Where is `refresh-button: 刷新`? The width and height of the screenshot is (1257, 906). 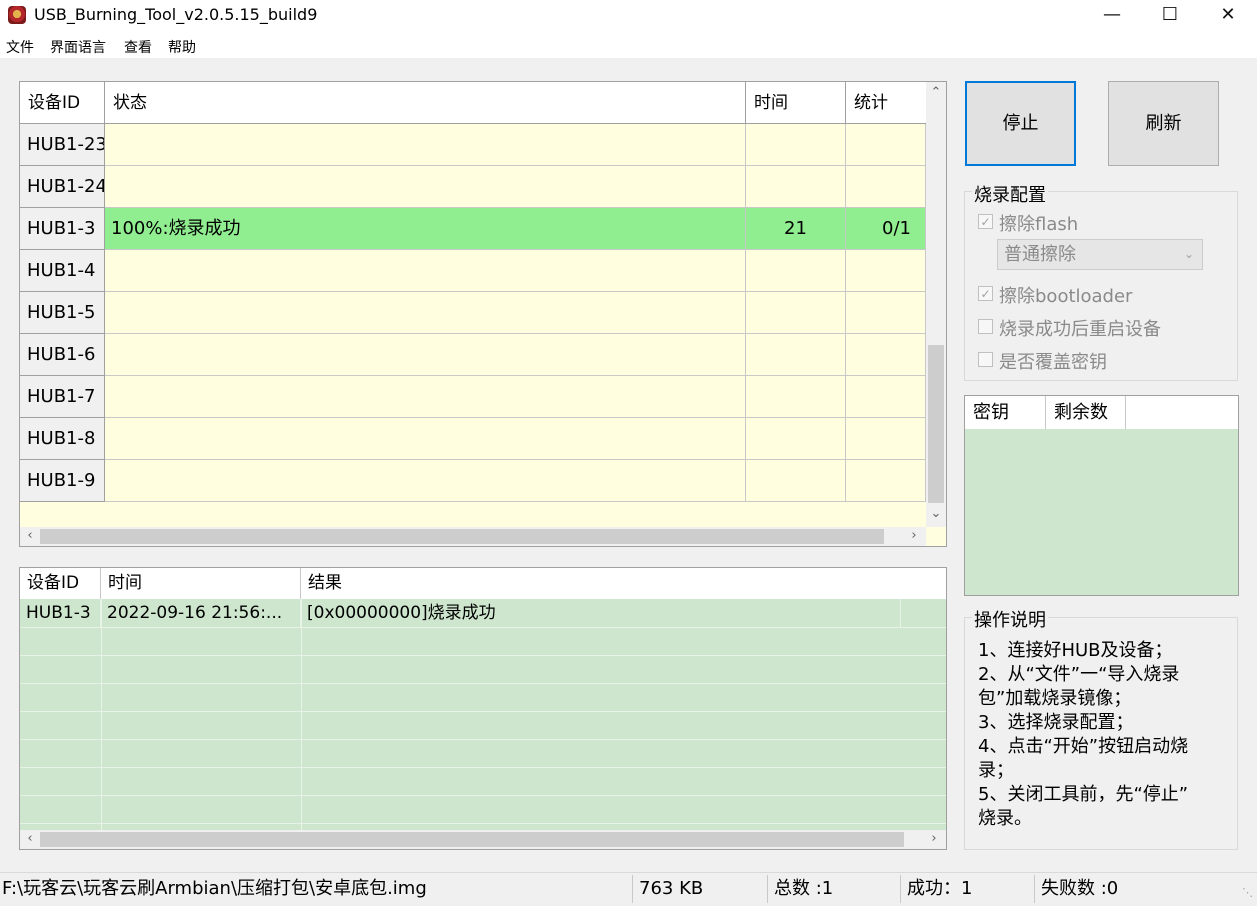
refresh-button: 刷新 is located at coordinates (1163, 123).